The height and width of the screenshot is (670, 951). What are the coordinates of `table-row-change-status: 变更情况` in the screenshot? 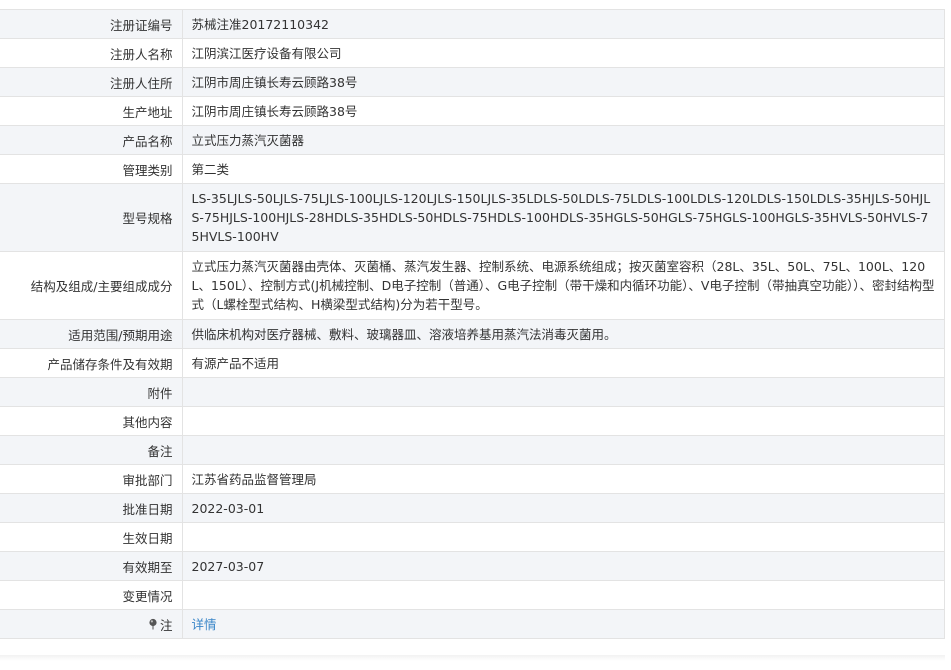 It's located at (472, 595).